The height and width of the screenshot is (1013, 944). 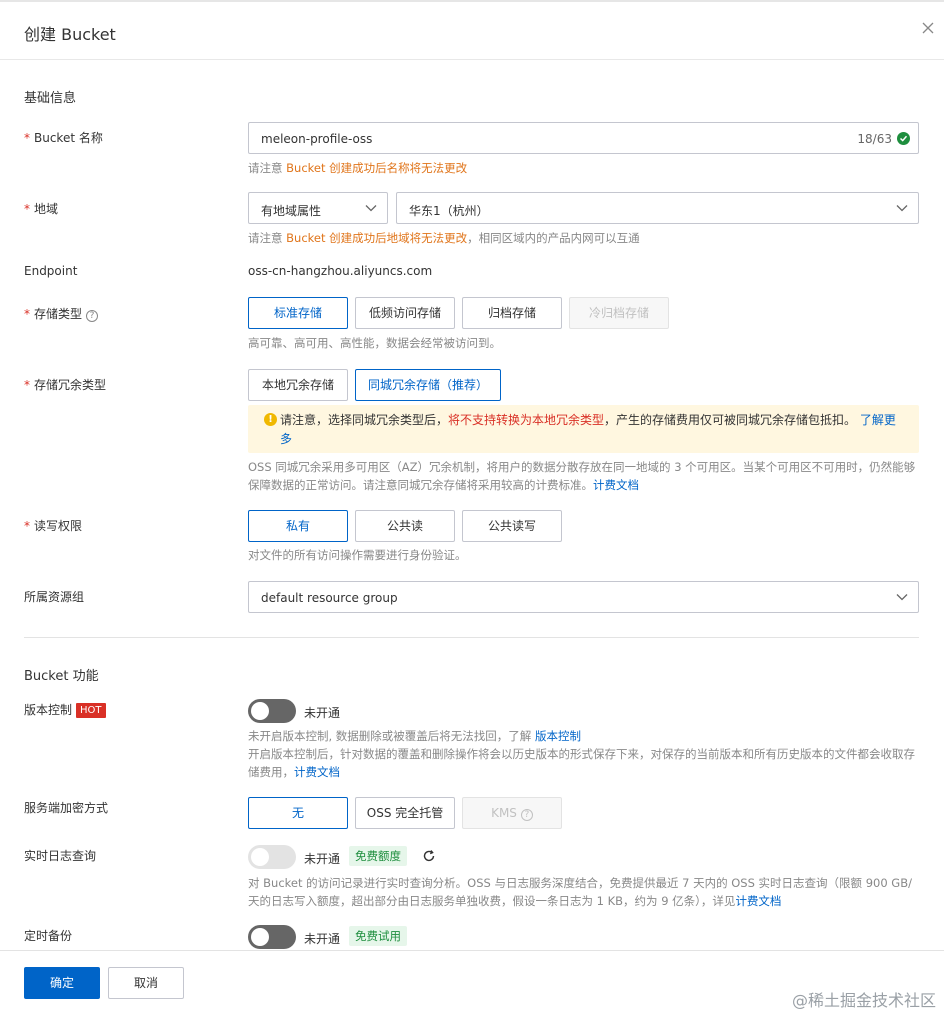 What do you see at coordinates (270, 419) in the screenshot?
I see `warning-icon: !` at bounding box center [270, 419].